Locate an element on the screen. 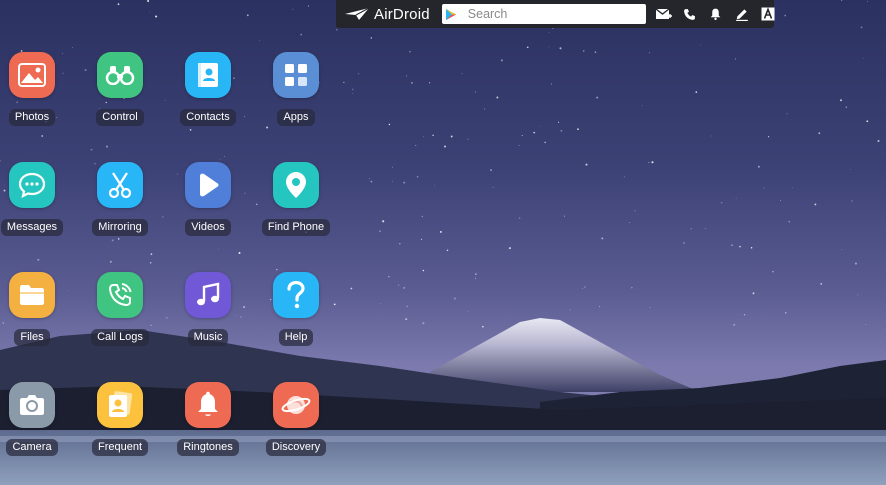 The height and width of the screenshot is (485, 886). app-camera: Camera is located at coordinates (36, 419).